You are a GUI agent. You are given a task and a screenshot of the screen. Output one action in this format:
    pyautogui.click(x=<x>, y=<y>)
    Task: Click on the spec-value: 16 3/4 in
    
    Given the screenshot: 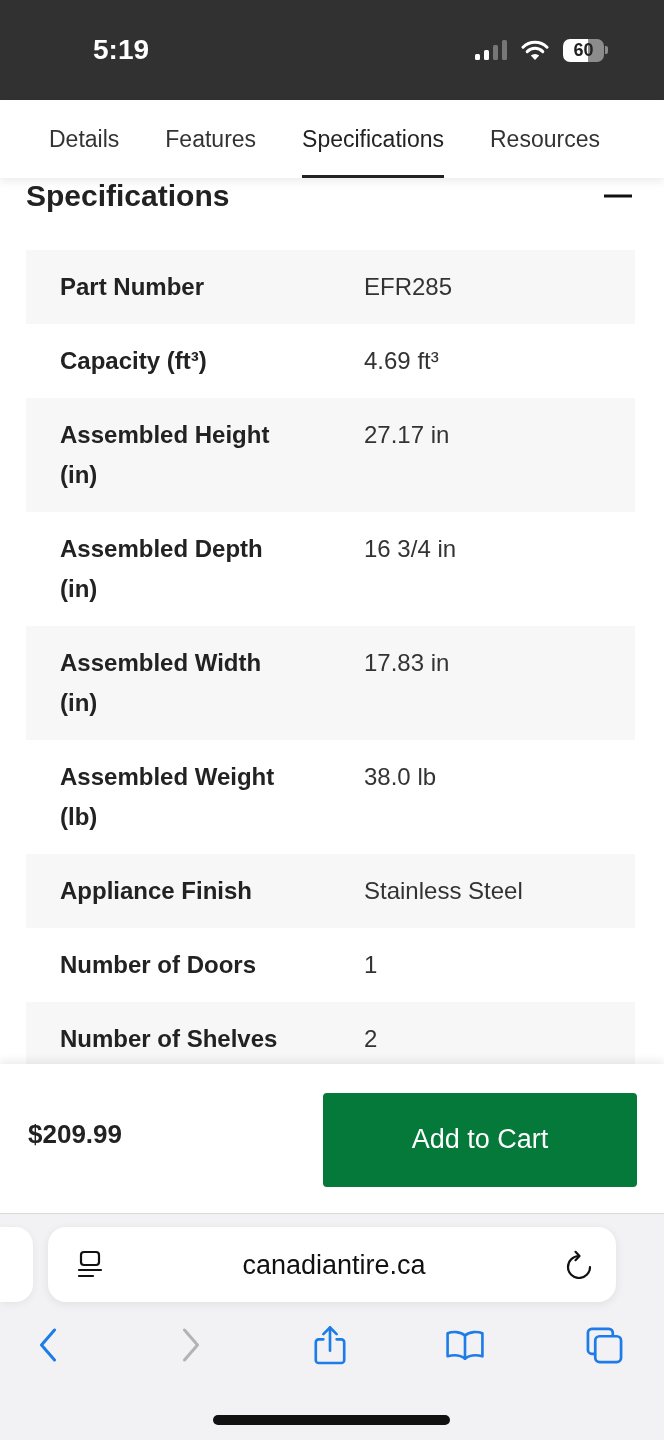 What is the action you would take?
    pyautogui.click(x=411, y=549)
    